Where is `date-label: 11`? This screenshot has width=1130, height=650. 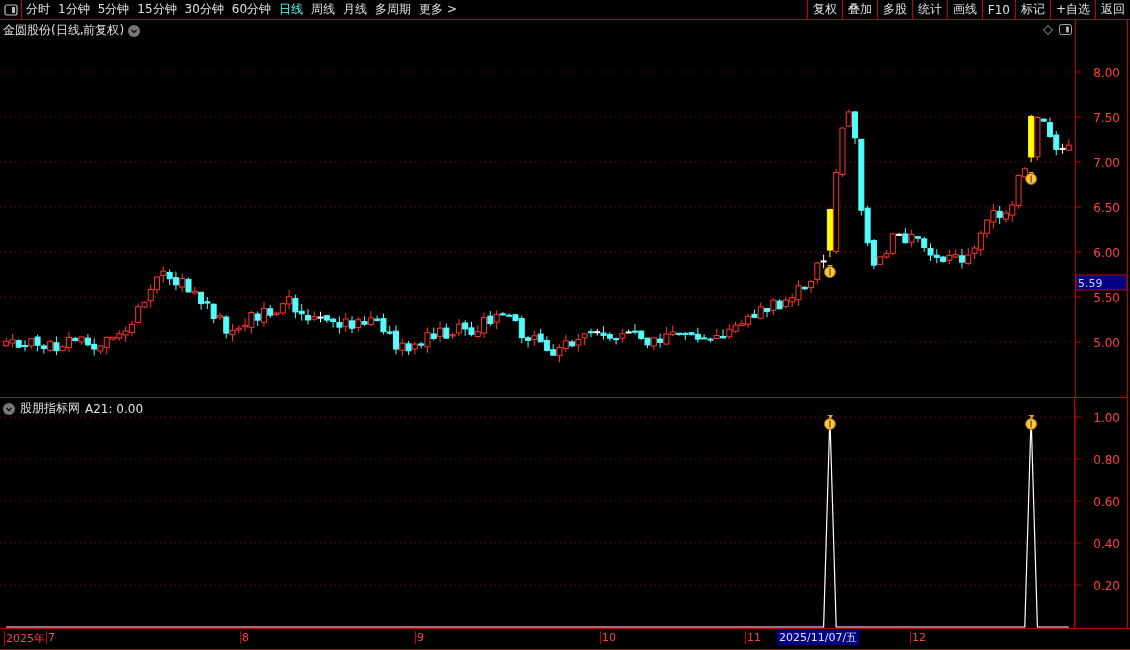 date-label: 11 is located at coordinates (753, 637).